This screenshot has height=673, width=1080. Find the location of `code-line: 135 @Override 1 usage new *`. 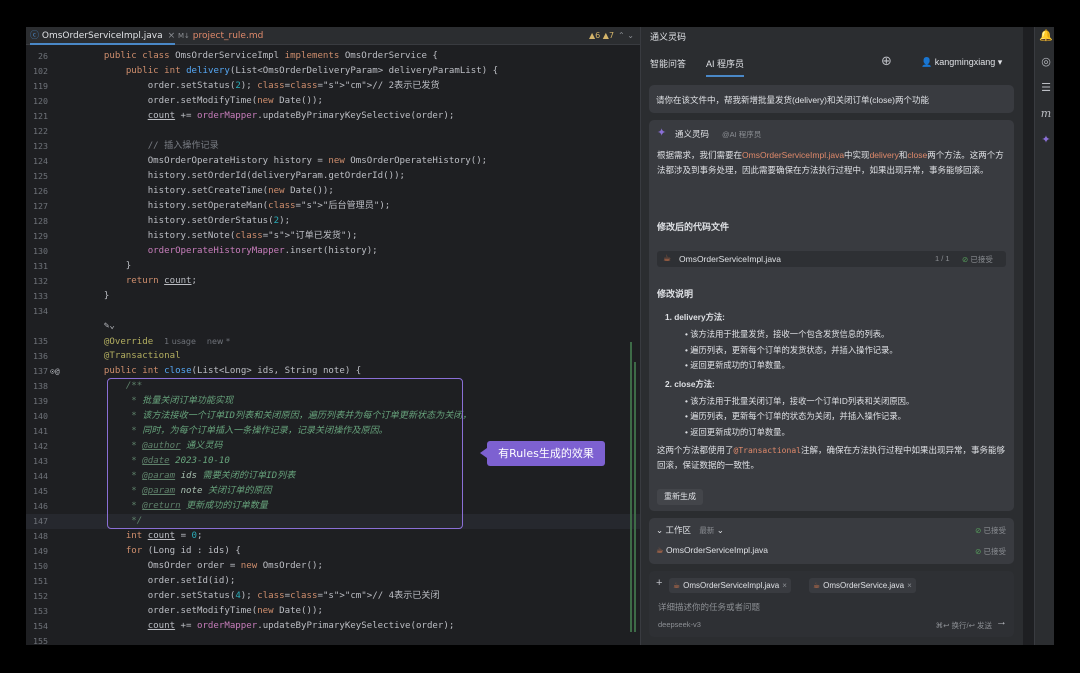

code-line: 135 @Override 1 usage new * is located at coordinates (333, 341).